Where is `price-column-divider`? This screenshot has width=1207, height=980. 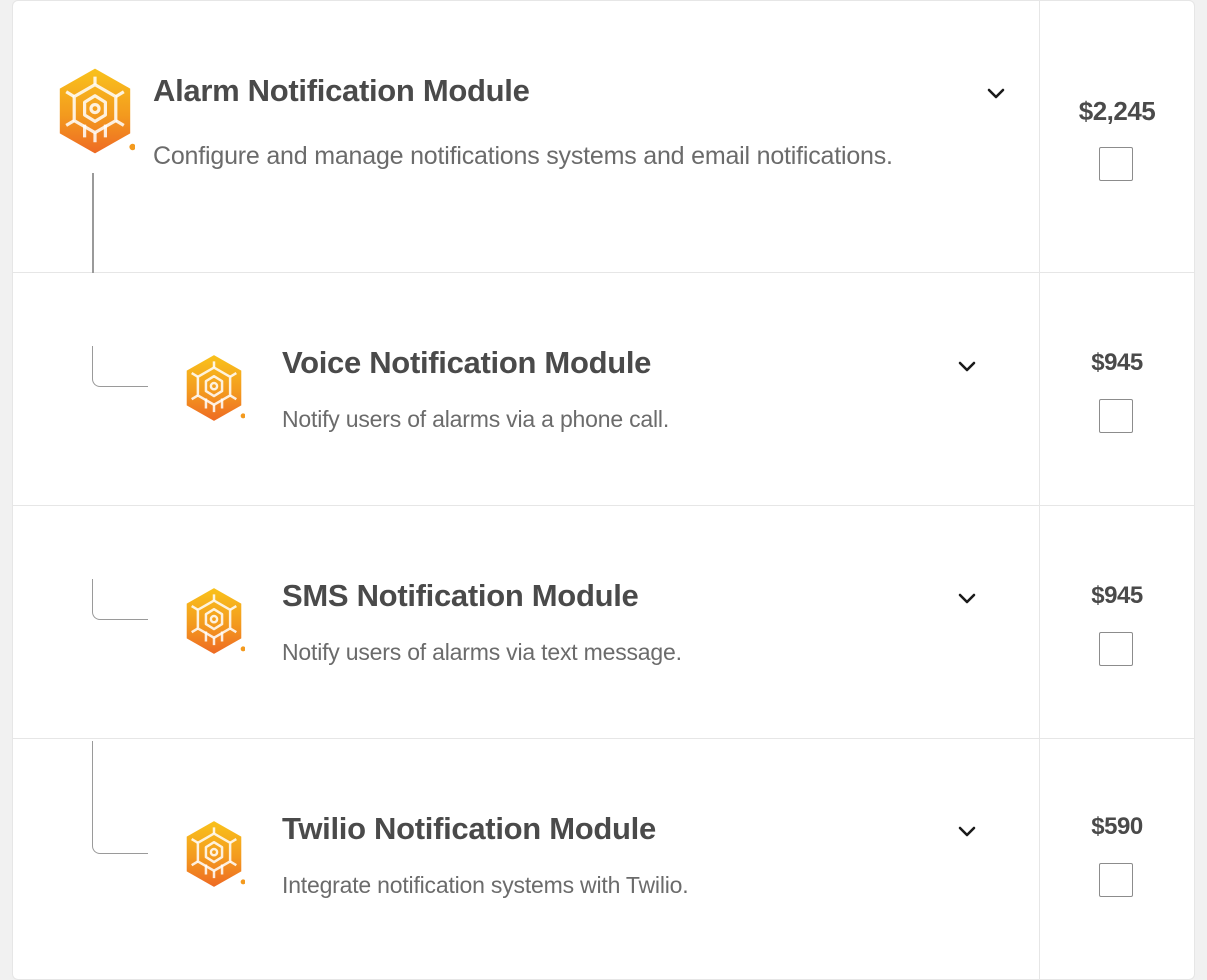 price-column-divider is located at coordinates (1039, 490).